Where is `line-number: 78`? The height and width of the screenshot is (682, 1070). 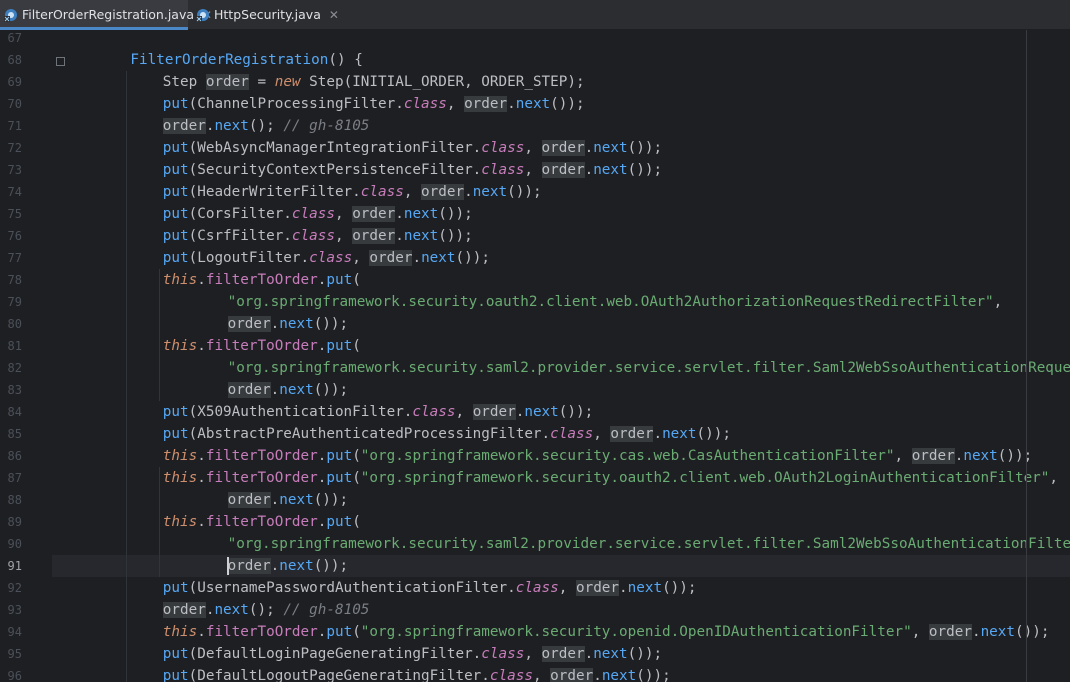
line-number: 78 is located at coordinates (14, 280).